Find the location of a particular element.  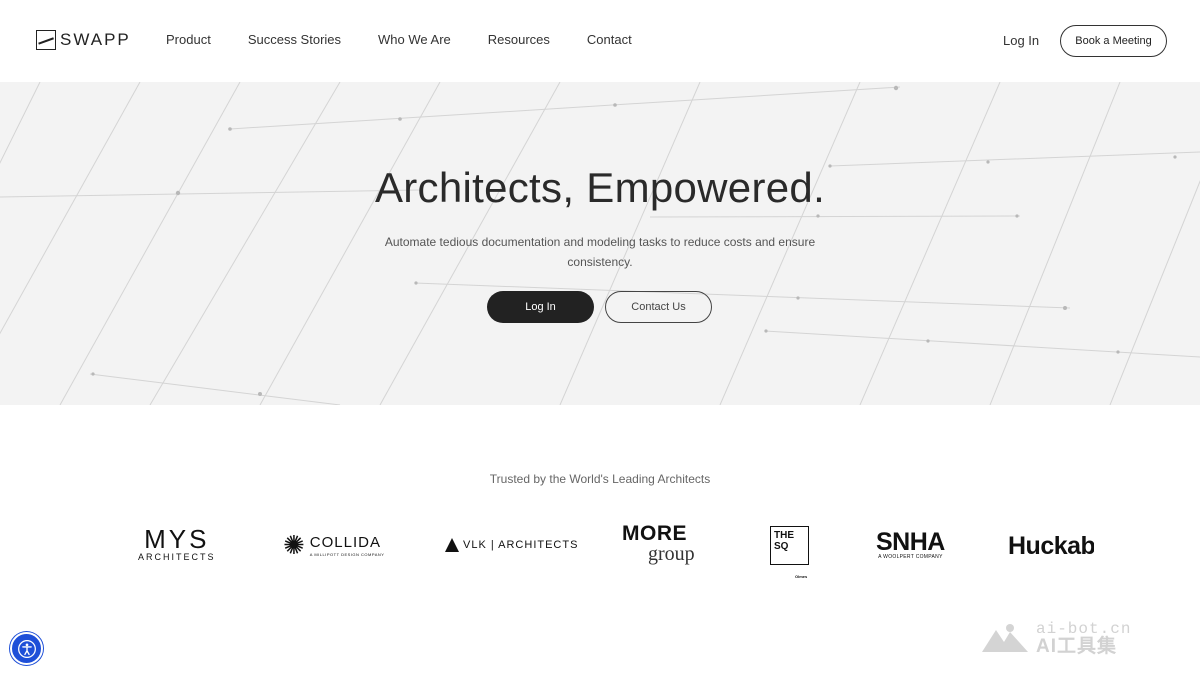

vlk-triangle-icon is located at coordinates (452, 545).